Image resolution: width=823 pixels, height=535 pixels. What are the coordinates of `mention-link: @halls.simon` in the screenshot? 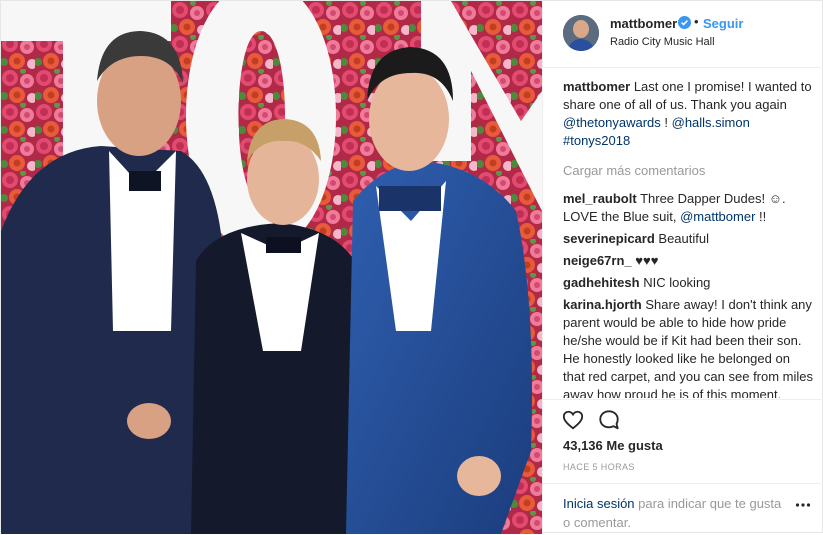 It's located at (711, 122).